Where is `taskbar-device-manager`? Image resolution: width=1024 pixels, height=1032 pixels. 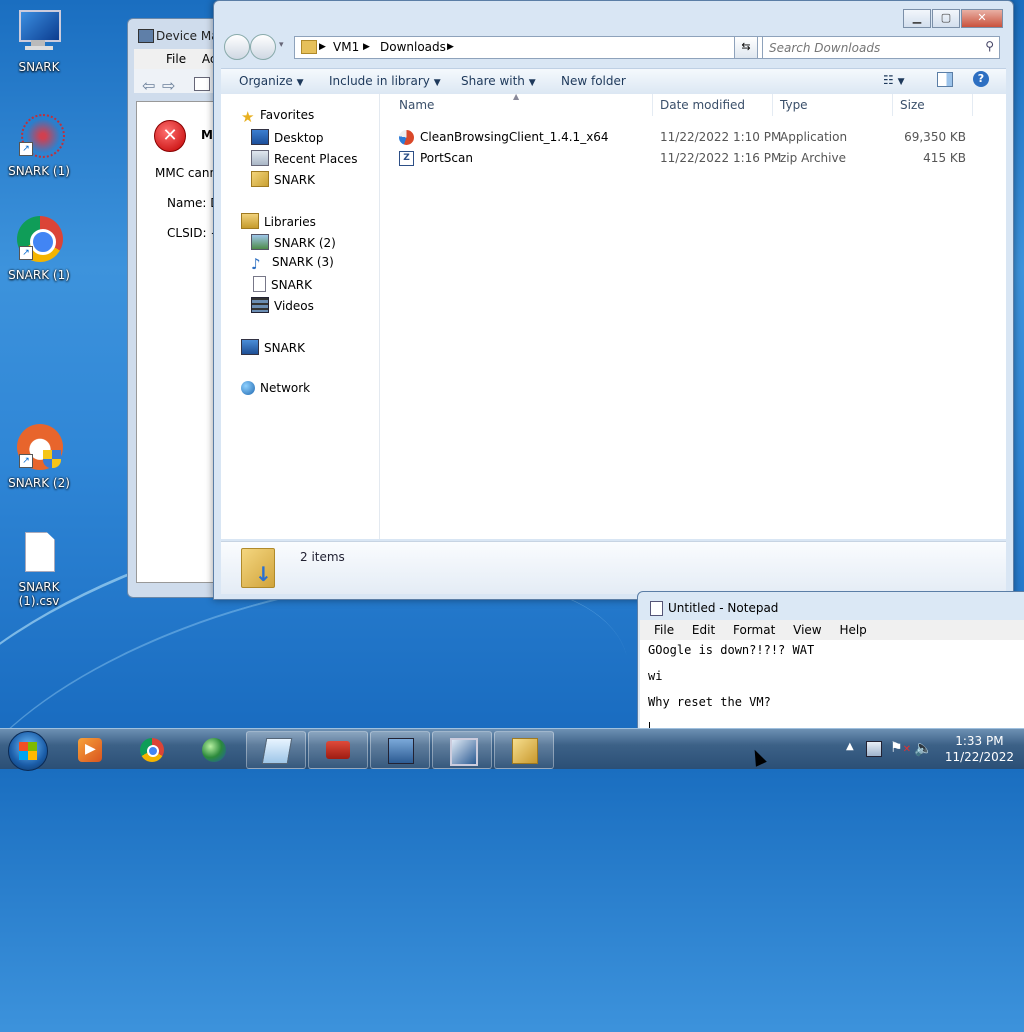
taskbar-device-manager is located at coordinates (400, 750).